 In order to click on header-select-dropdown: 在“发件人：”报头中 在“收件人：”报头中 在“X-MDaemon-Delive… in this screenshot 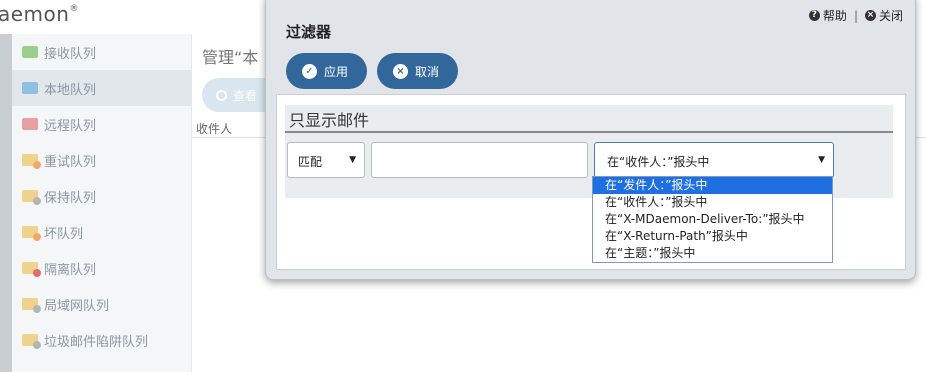, I will do `click(712, 219)`.